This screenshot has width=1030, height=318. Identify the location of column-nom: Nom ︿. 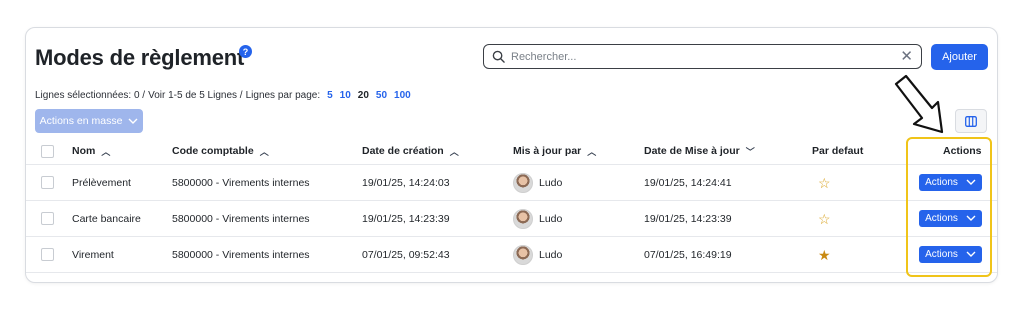
(91, 151).